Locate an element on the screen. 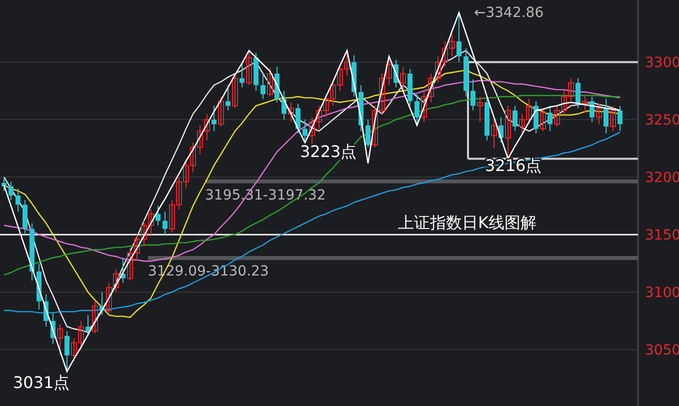  chart-title: 上证指数日K线图解 is located at coordinates (467, 222).